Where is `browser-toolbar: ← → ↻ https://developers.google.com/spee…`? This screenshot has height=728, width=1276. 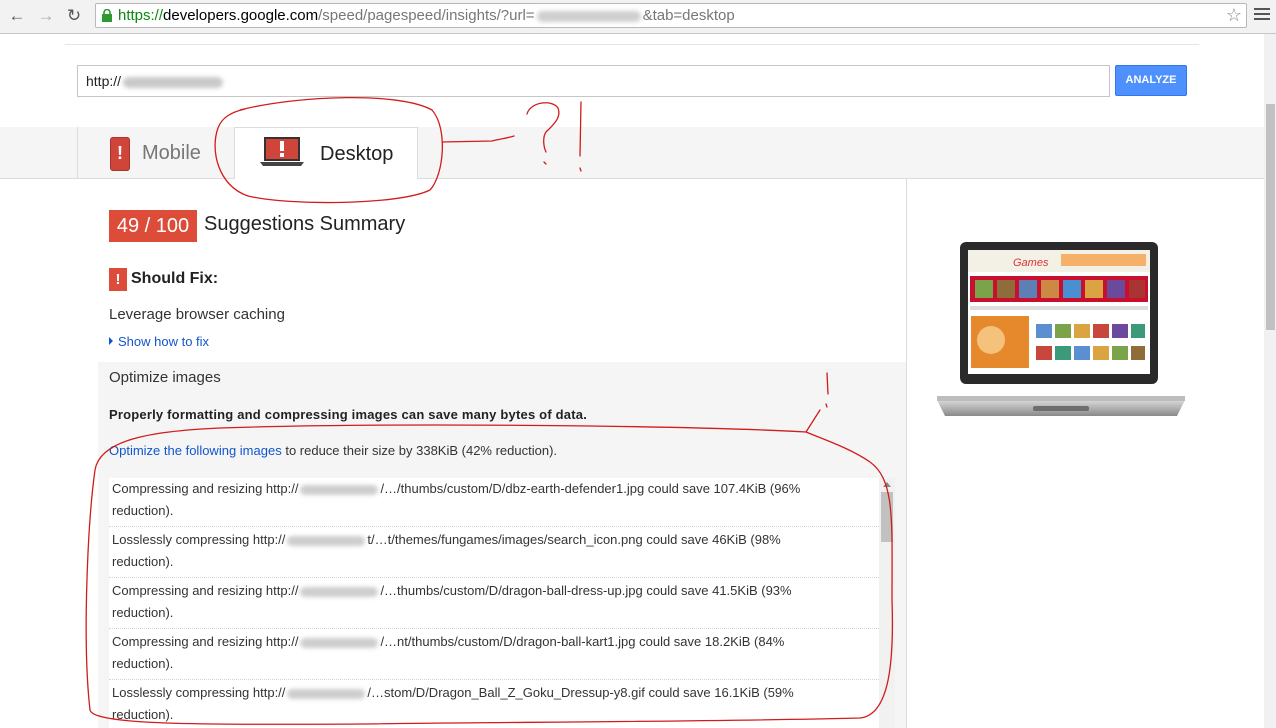 browser-toolbar: ← → ↻ https://developers.google.com/spee… is located at coordinates (638, 17).